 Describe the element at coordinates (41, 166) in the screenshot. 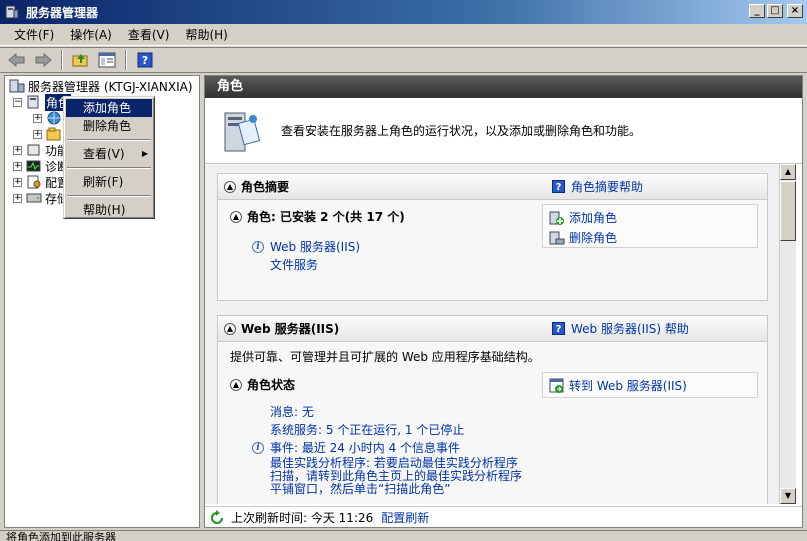

I see `tree-item-diagnostics: + 诊断` at that location.